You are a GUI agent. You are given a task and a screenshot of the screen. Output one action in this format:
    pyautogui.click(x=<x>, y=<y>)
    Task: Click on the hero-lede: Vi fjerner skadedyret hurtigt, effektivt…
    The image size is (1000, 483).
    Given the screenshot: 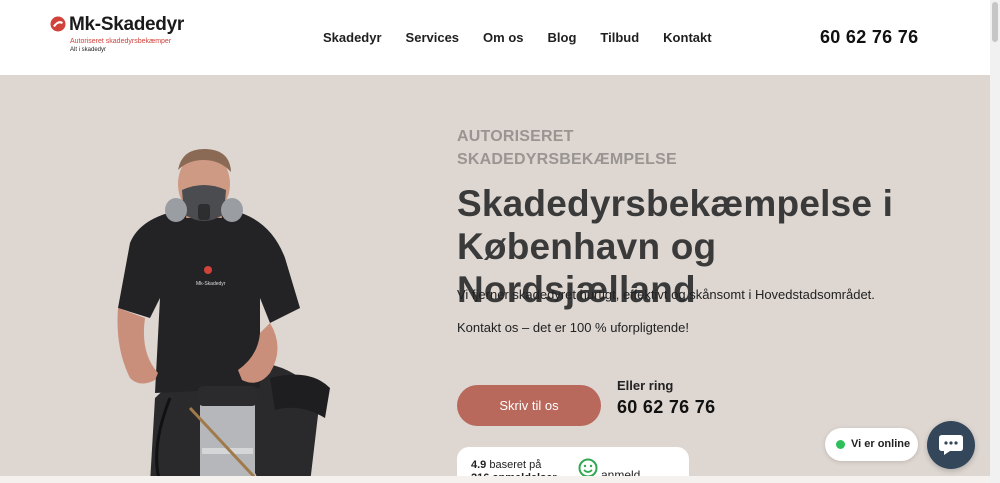 What is the action you would take?
    pyautogui.click(x=666, y=294)
    